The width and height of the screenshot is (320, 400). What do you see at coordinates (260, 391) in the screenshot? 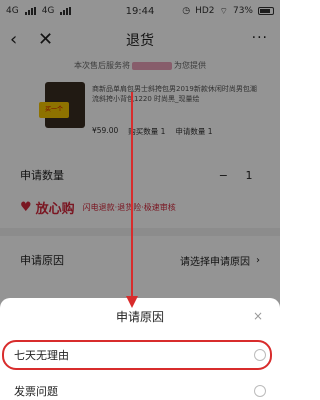
I see `radio-button` at bounding box center [260, 391].